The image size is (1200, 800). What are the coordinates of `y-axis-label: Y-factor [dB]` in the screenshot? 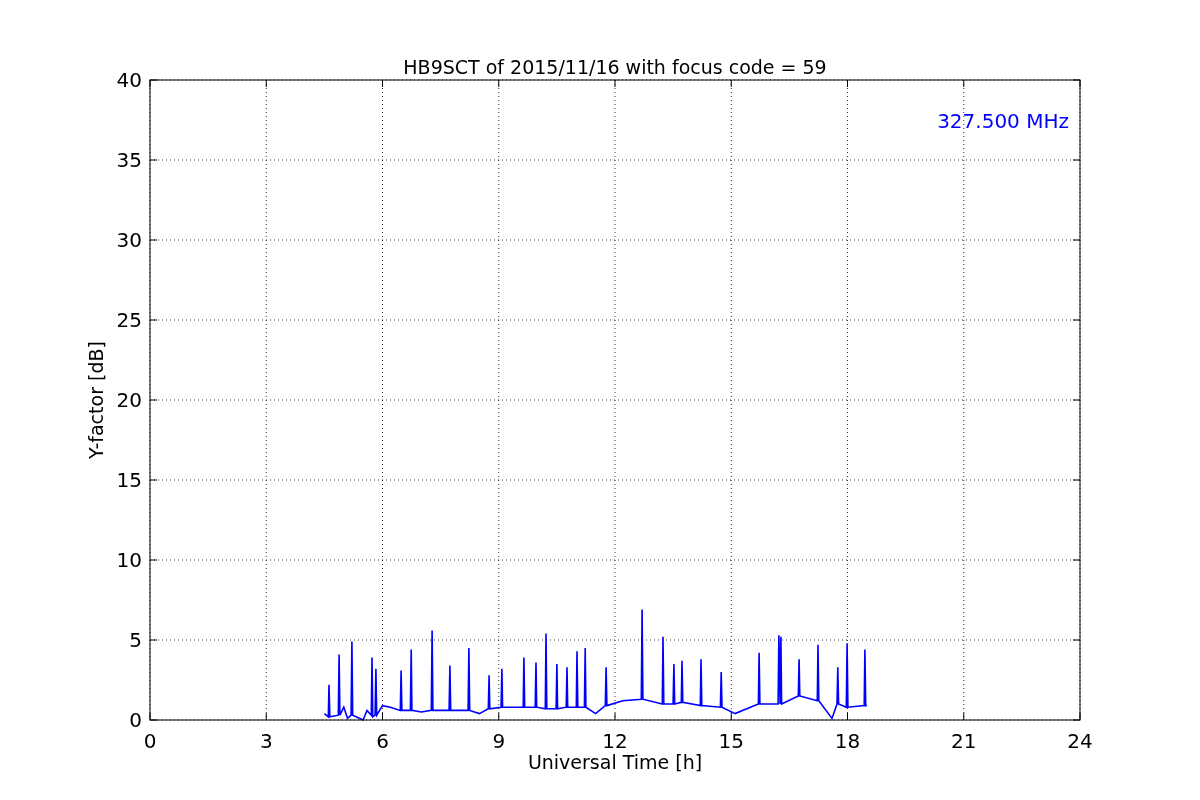 It's located at (96, 400).